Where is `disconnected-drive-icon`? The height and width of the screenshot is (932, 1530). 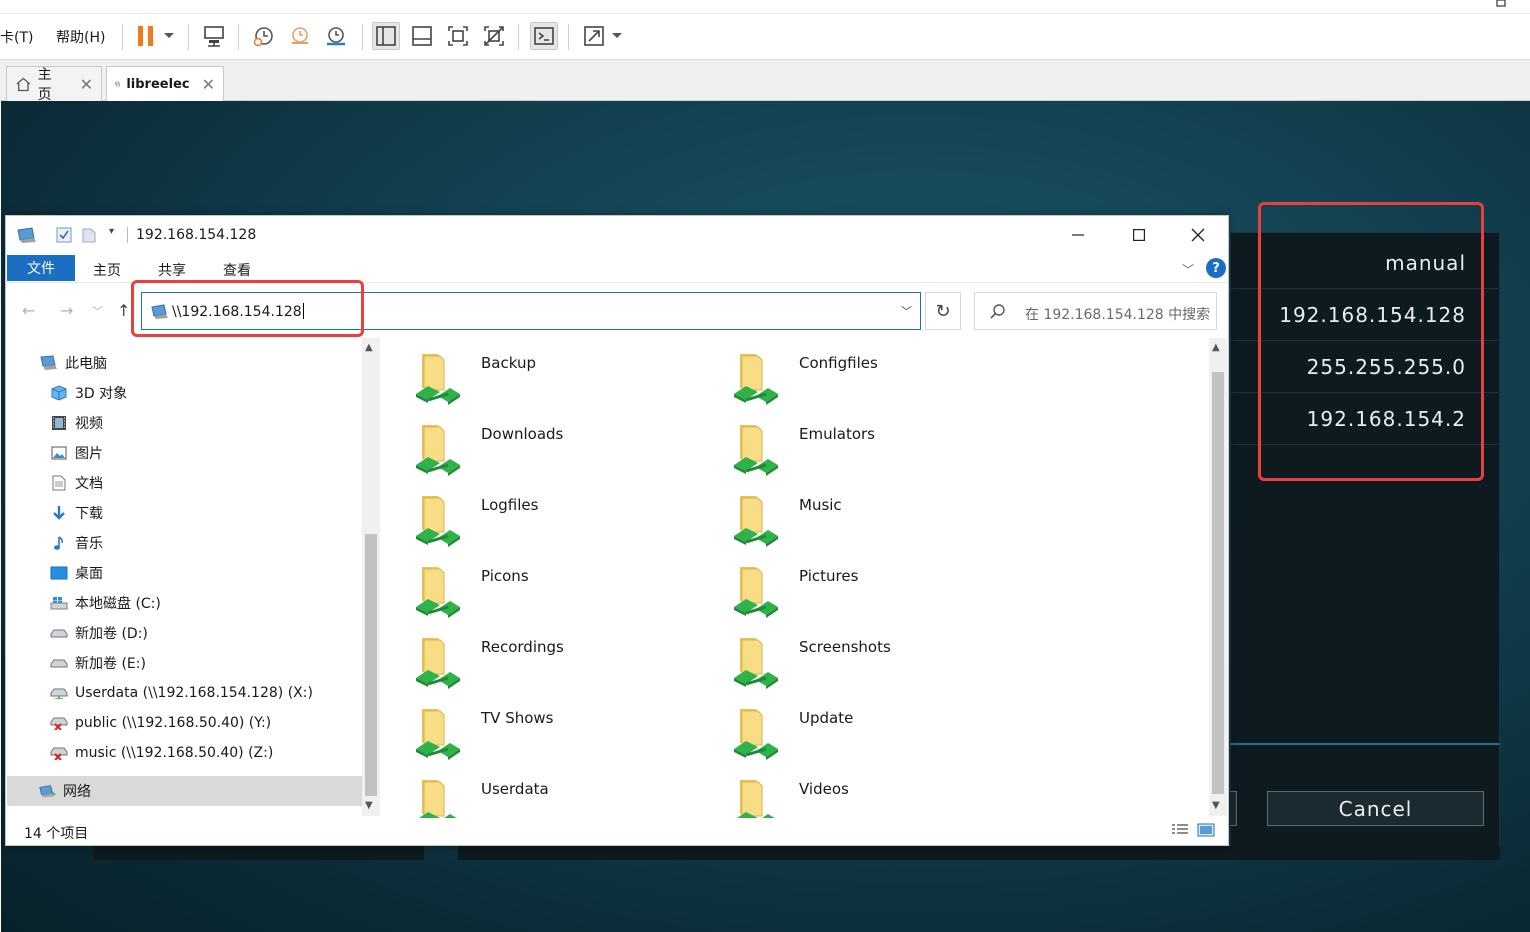 disconnected-drive-icon is located at coordinates (59, 753).